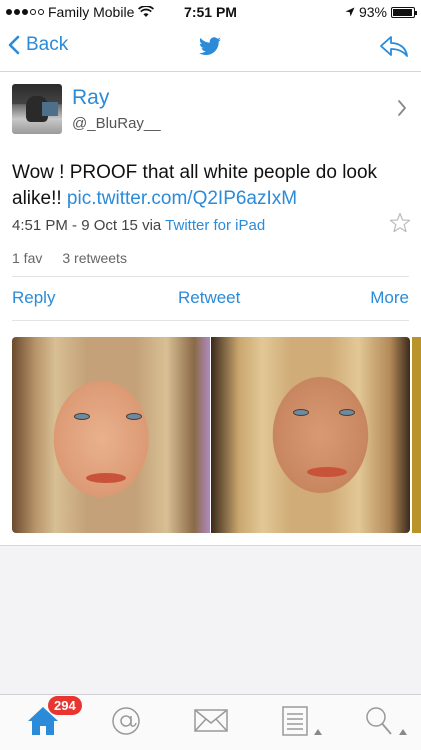 The image size is (421, 750). I want to click on via-prefix: via, so click(152, 225).